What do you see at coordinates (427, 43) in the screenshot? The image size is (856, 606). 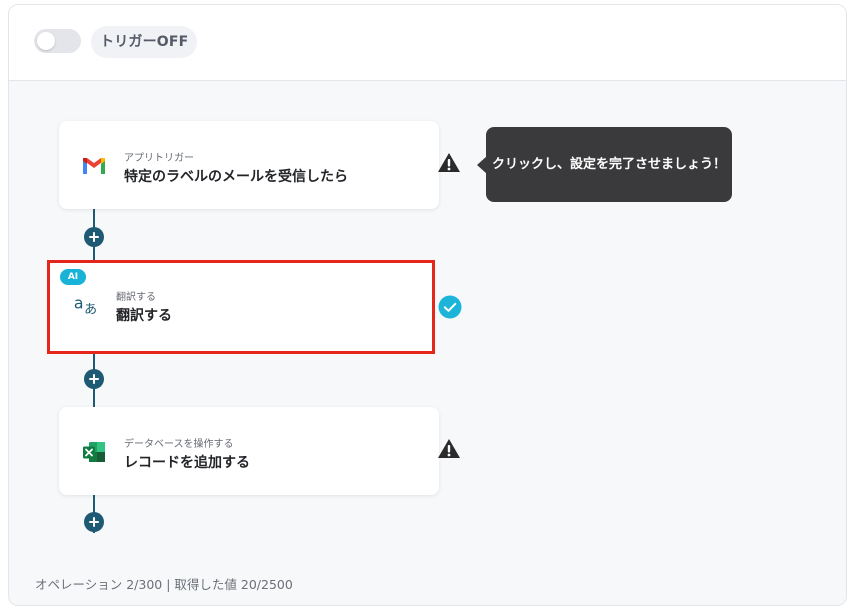 I see `panel-header: トリガーOFF` at bounding box center [427, 43].